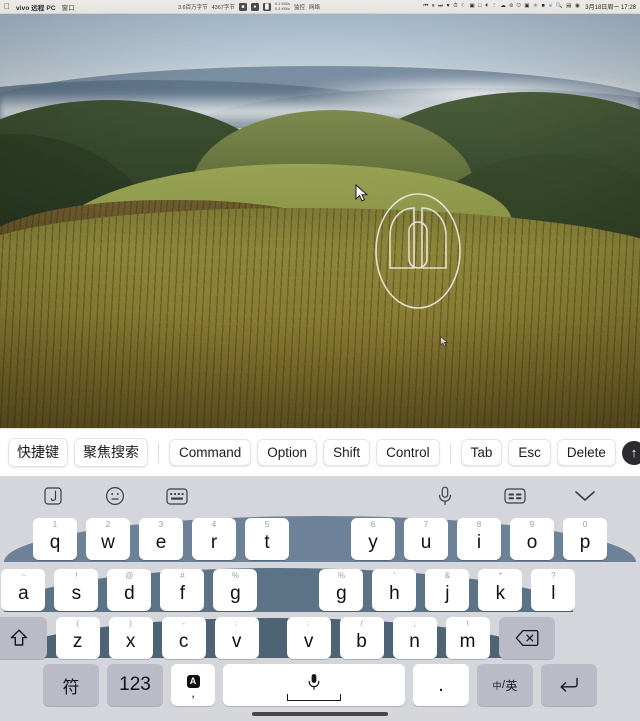 This screenshot has height=721, width=640. I want to click on rewind-icon: ⏮, so click(425, 6).